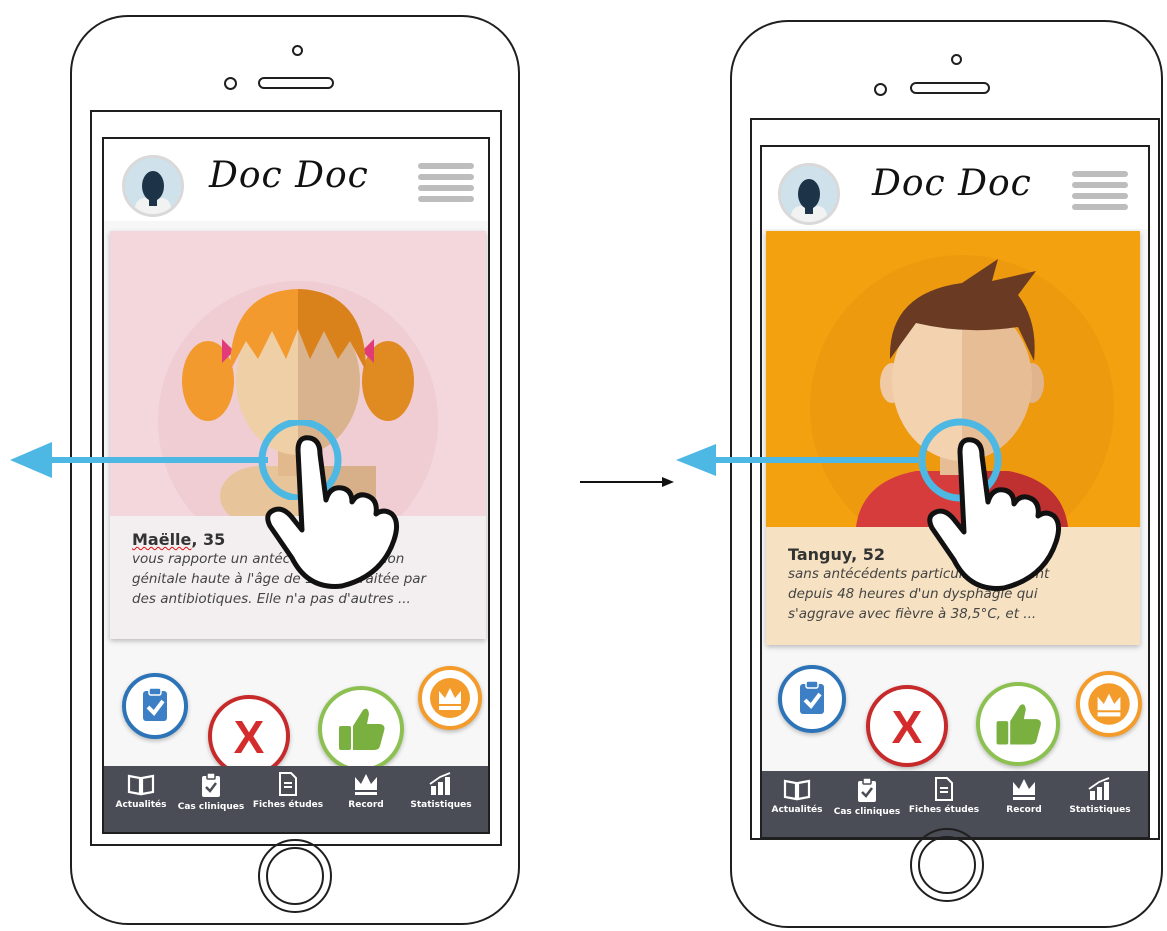  Describe the element at coordinates (868, 554) in the screenshot. I see `patient-age: , 52` at that location.